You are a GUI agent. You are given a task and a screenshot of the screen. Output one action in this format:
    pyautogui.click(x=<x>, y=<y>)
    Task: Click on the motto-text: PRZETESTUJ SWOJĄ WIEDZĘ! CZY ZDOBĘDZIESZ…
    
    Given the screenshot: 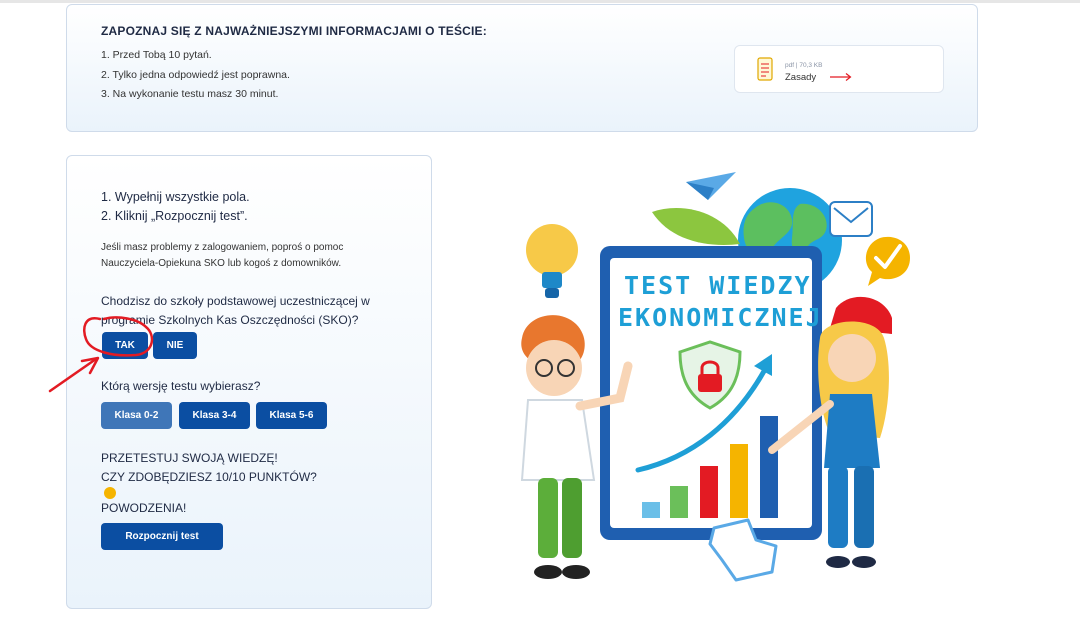 What is the action you would take?
    pyautogui.click(x=209, y=483)
    